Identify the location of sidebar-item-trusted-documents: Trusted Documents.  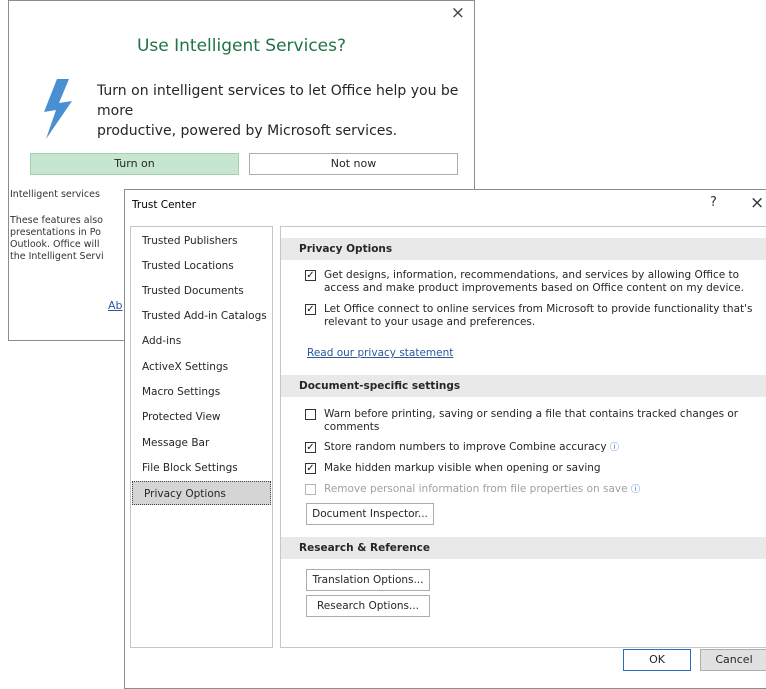
(201, 291).